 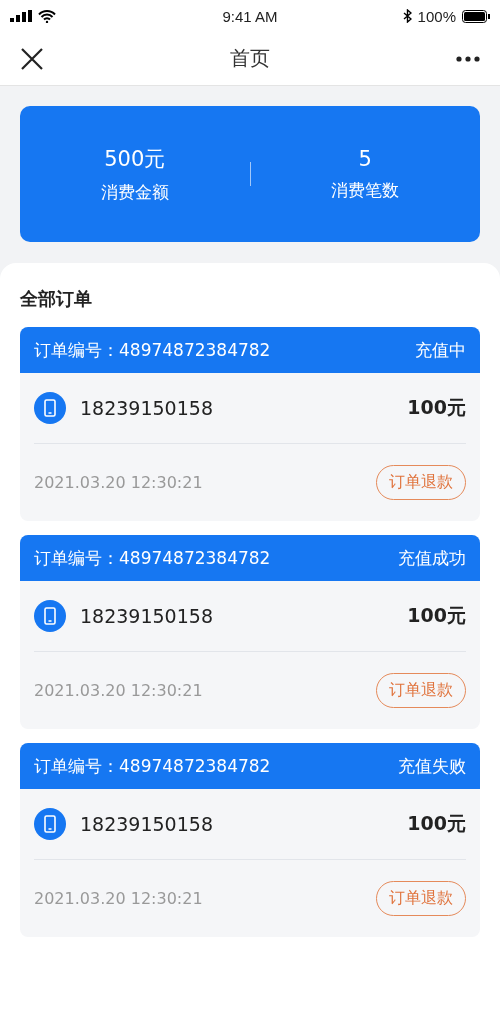 What do you see at coordinates (440, 350) in the screenshot?
I see `order-status: 充值中` at bounding box center [440, 350].